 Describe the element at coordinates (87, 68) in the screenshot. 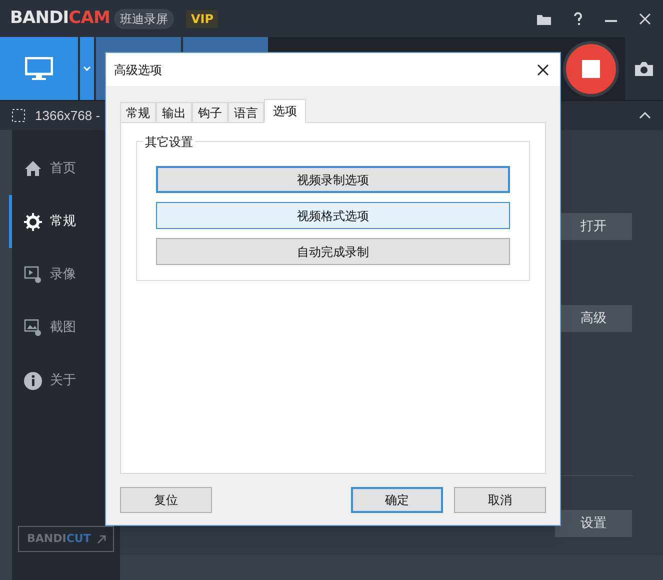

I see `caret-icon` at that location.